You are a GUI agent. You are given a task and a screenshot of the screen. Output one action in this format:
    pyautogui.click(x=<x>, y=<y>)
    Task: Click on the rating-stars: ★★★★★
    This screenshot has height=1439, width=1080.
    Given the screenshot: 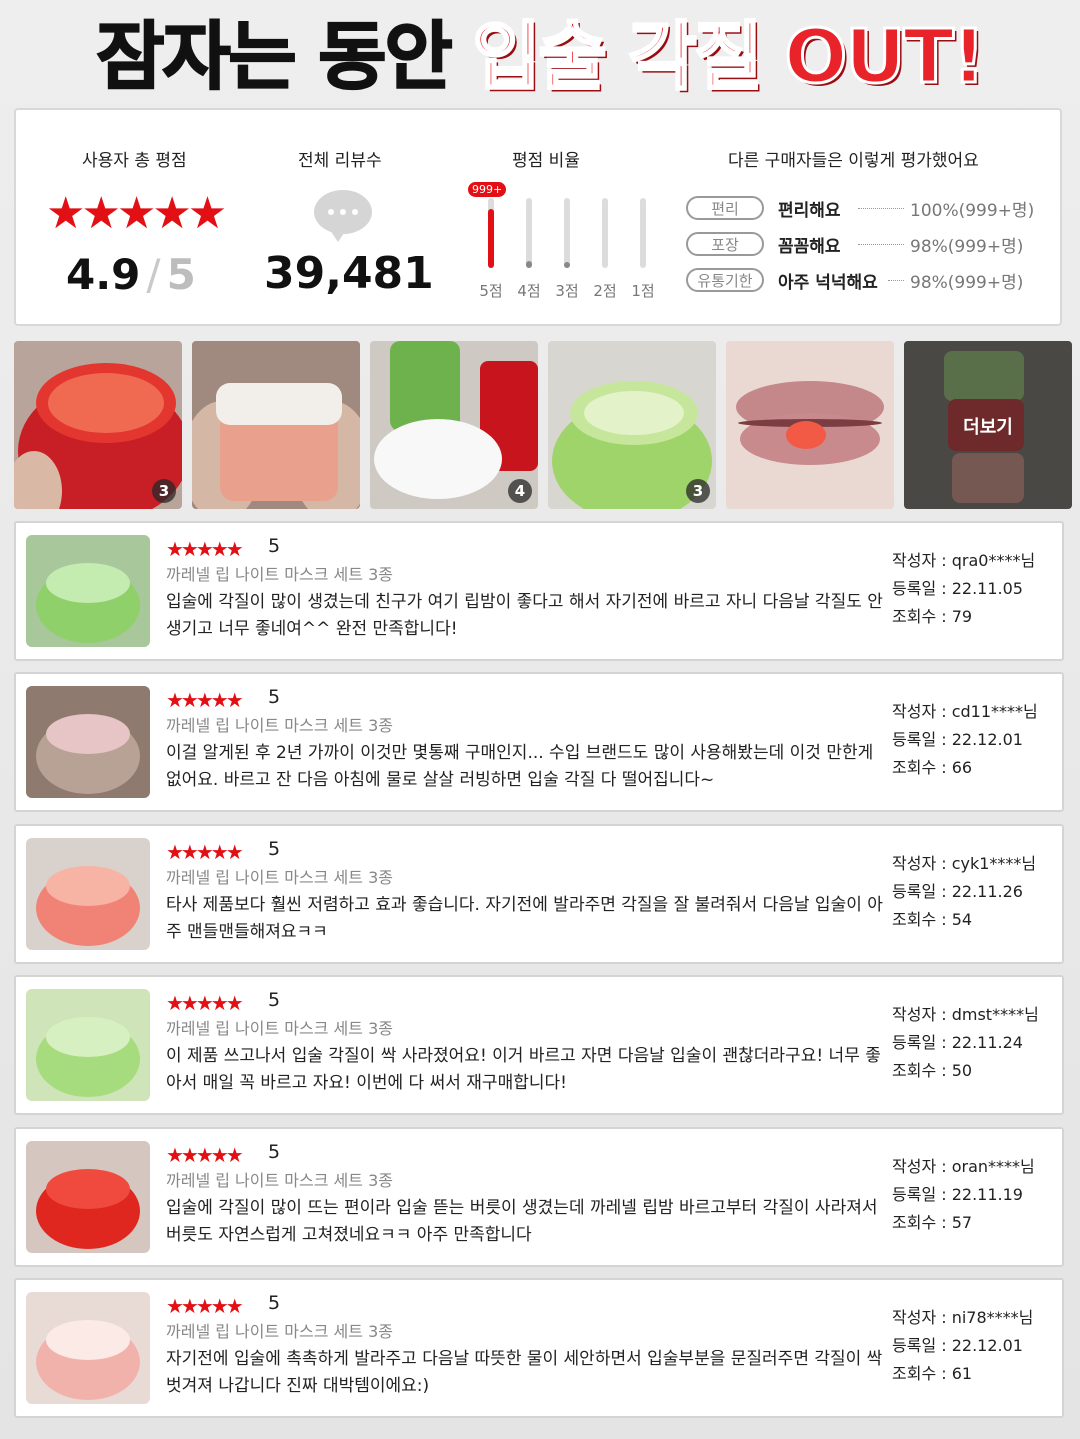 What is the action you would take?
    pyautogui.click(x=136, y=213)
    